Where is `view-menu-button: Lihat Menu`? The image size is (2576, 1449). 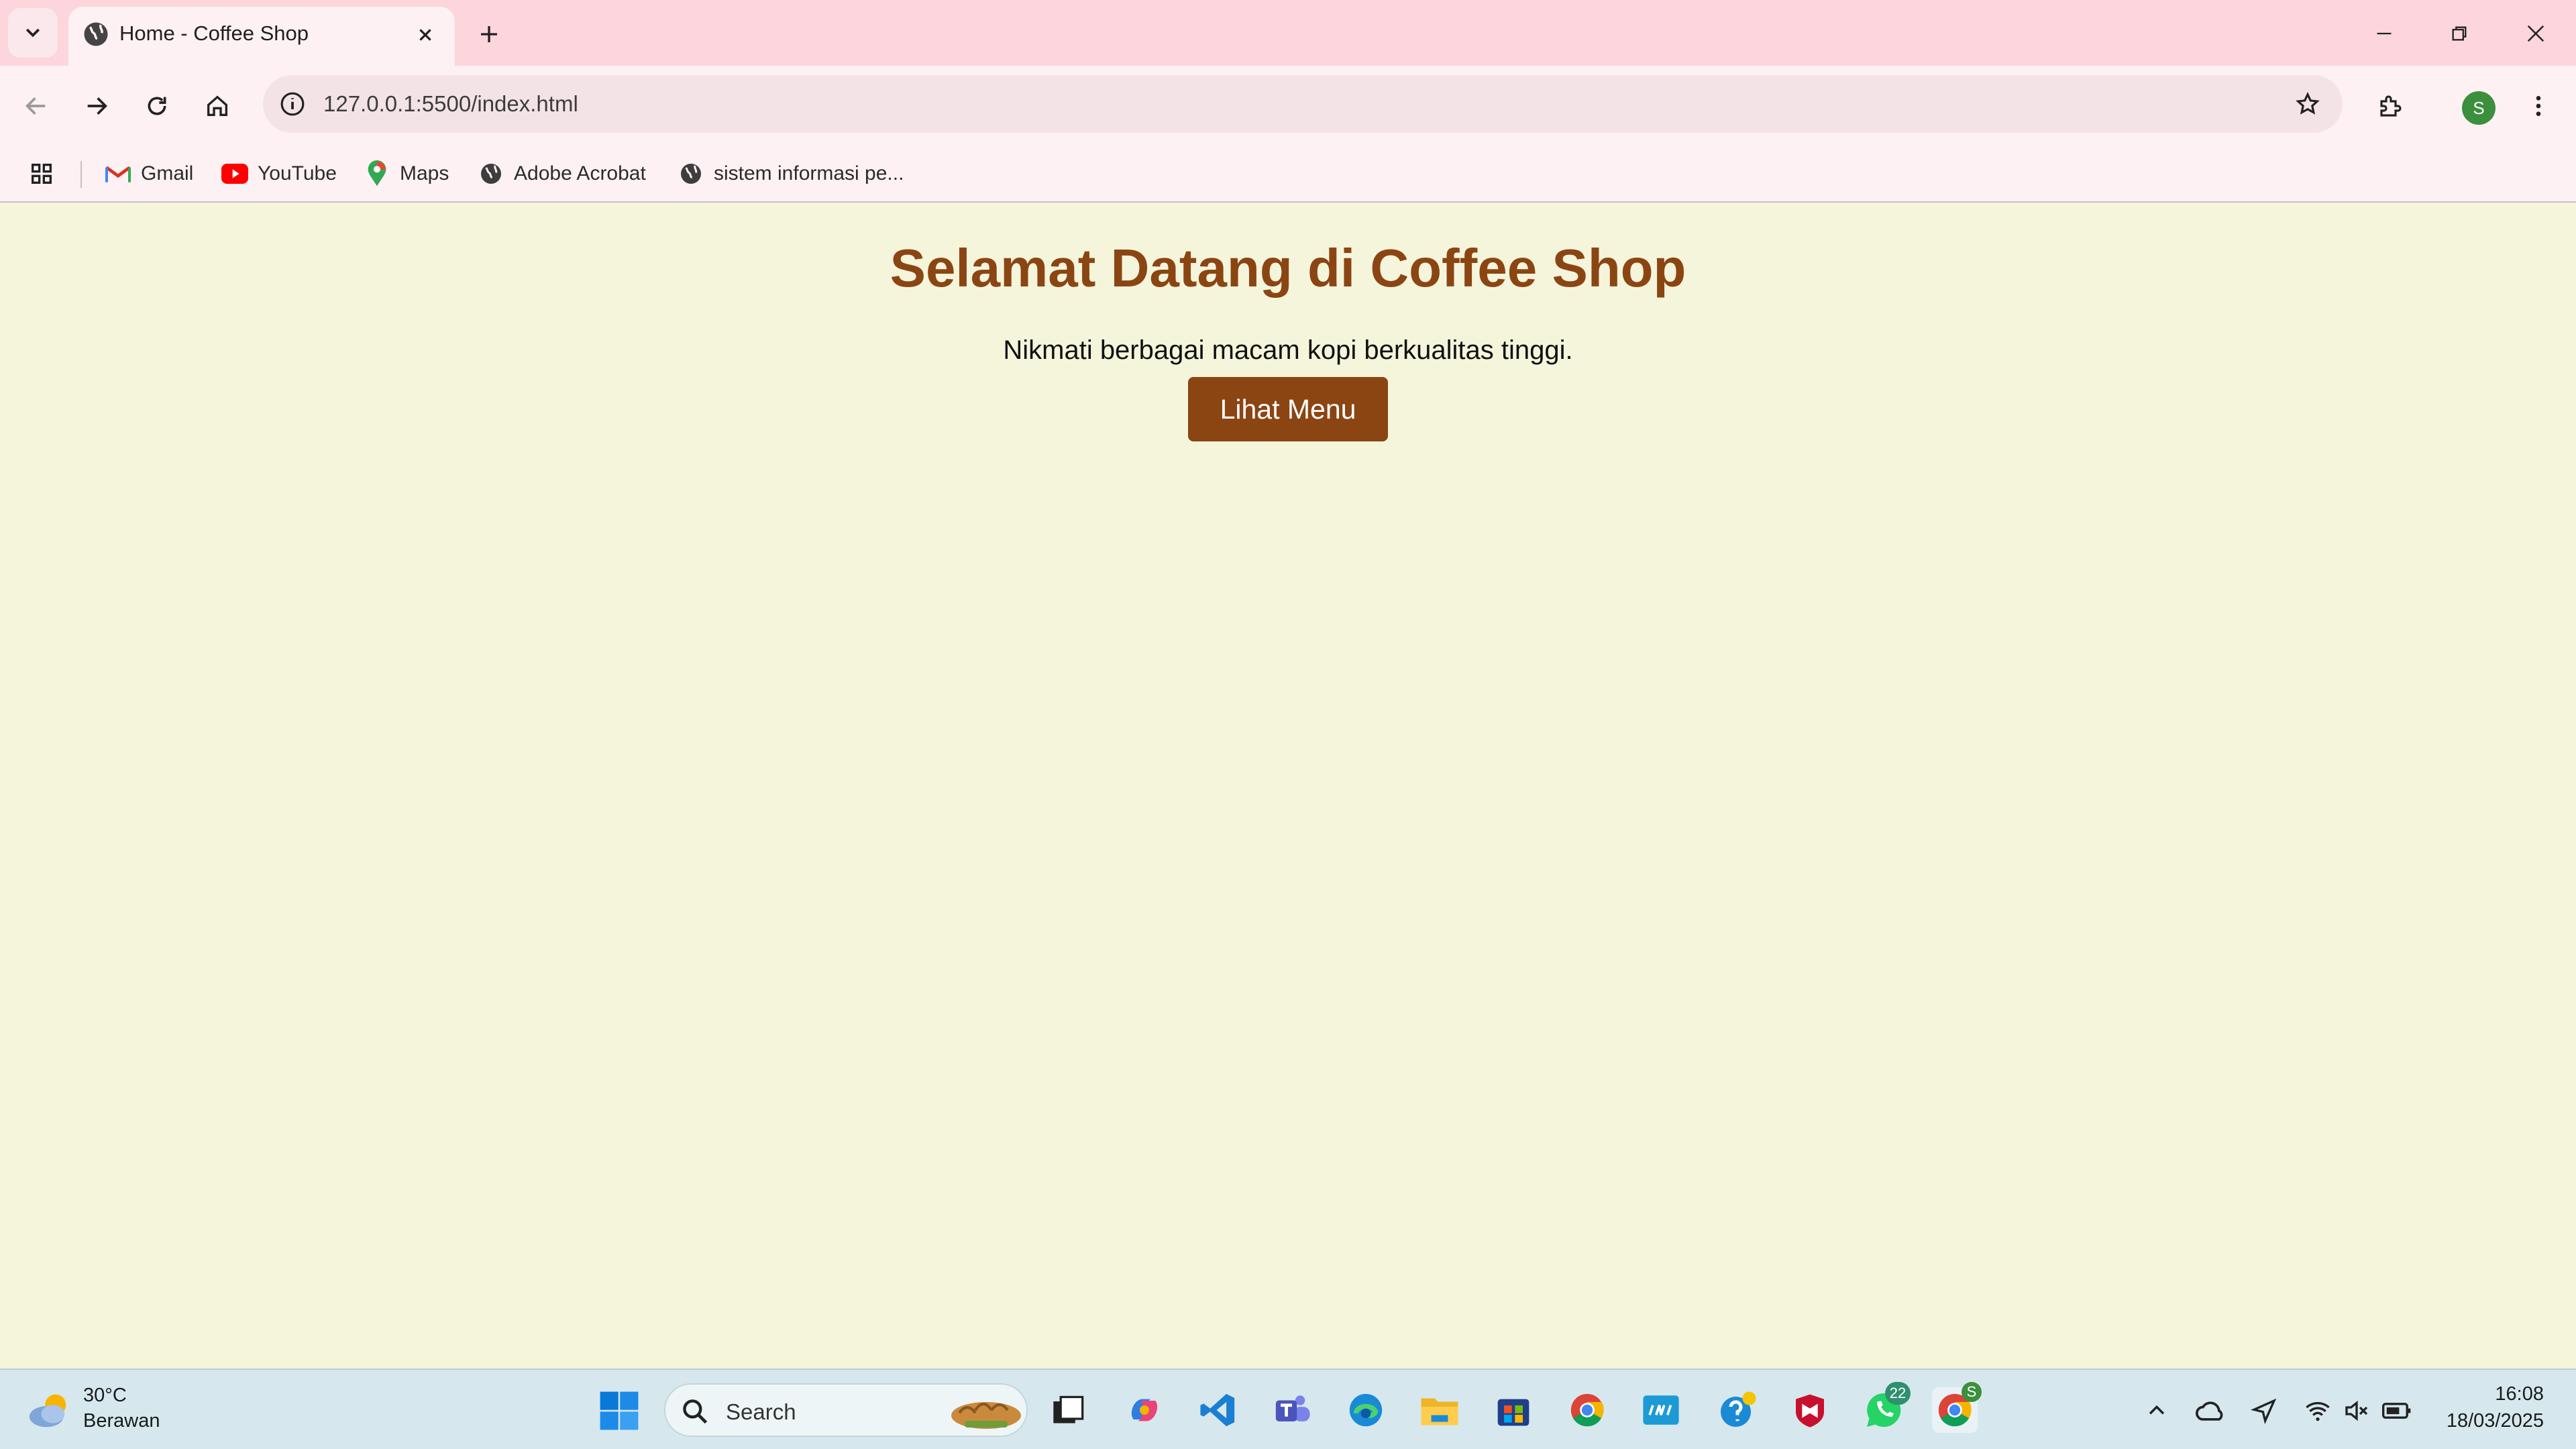
view-menu-button: Lihat Menu is located at coordinates (1288, 409).